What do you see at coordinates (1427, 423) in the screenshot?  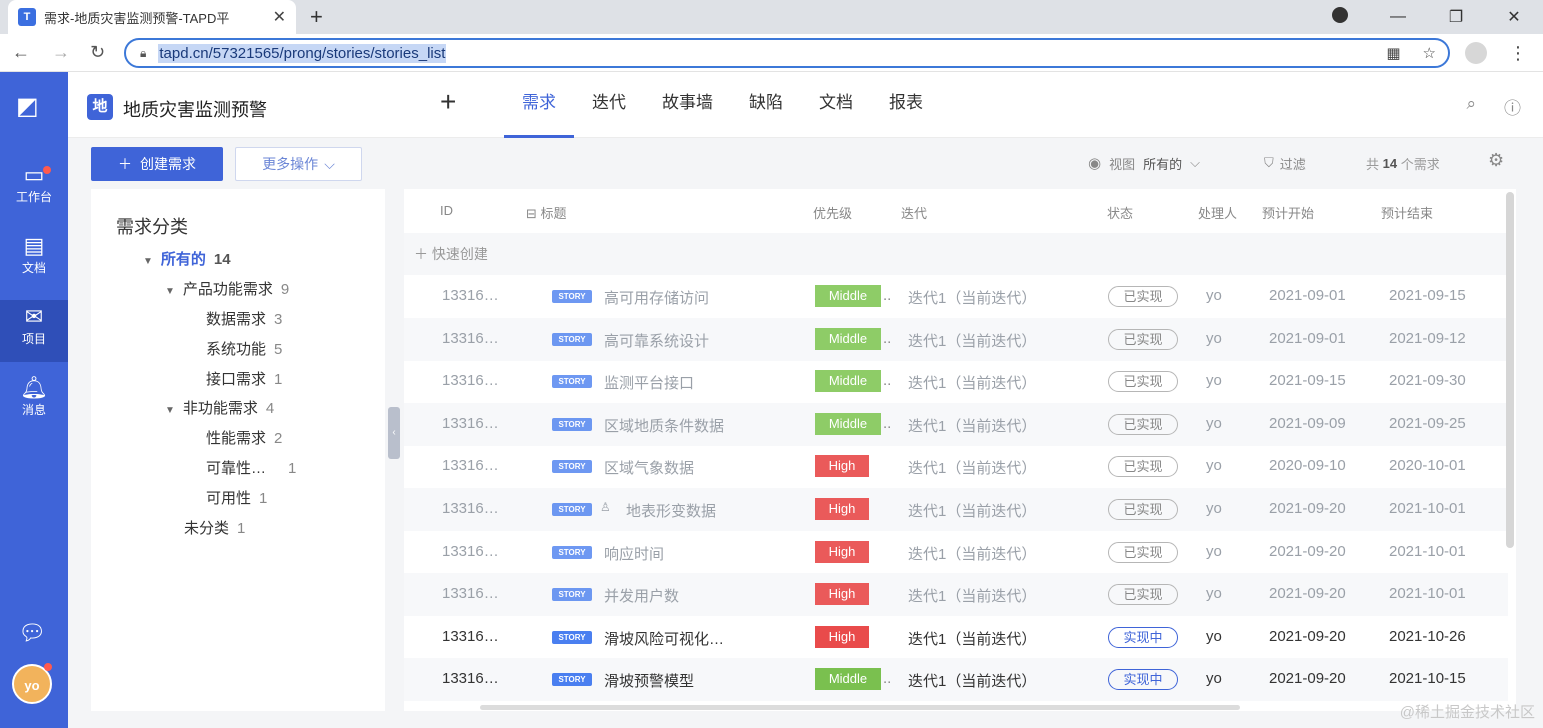 I see `end-date: 2021-09-25` at bounding box center [1427, 423].